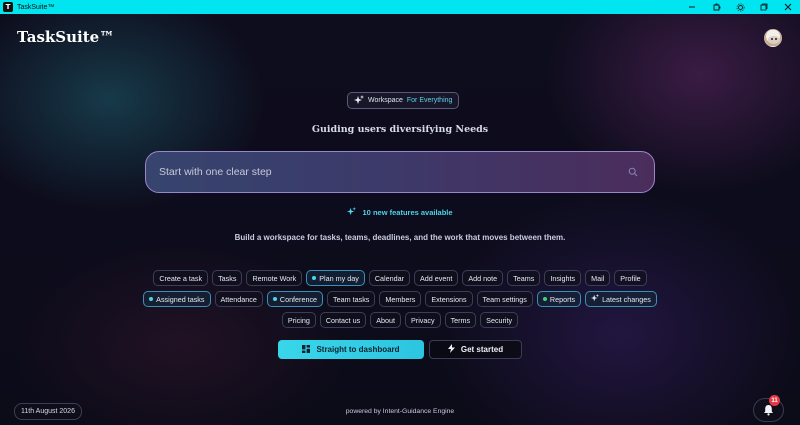 The image size is (800, 425). I want to click on chip-label: Attendance, so click(238, 299).